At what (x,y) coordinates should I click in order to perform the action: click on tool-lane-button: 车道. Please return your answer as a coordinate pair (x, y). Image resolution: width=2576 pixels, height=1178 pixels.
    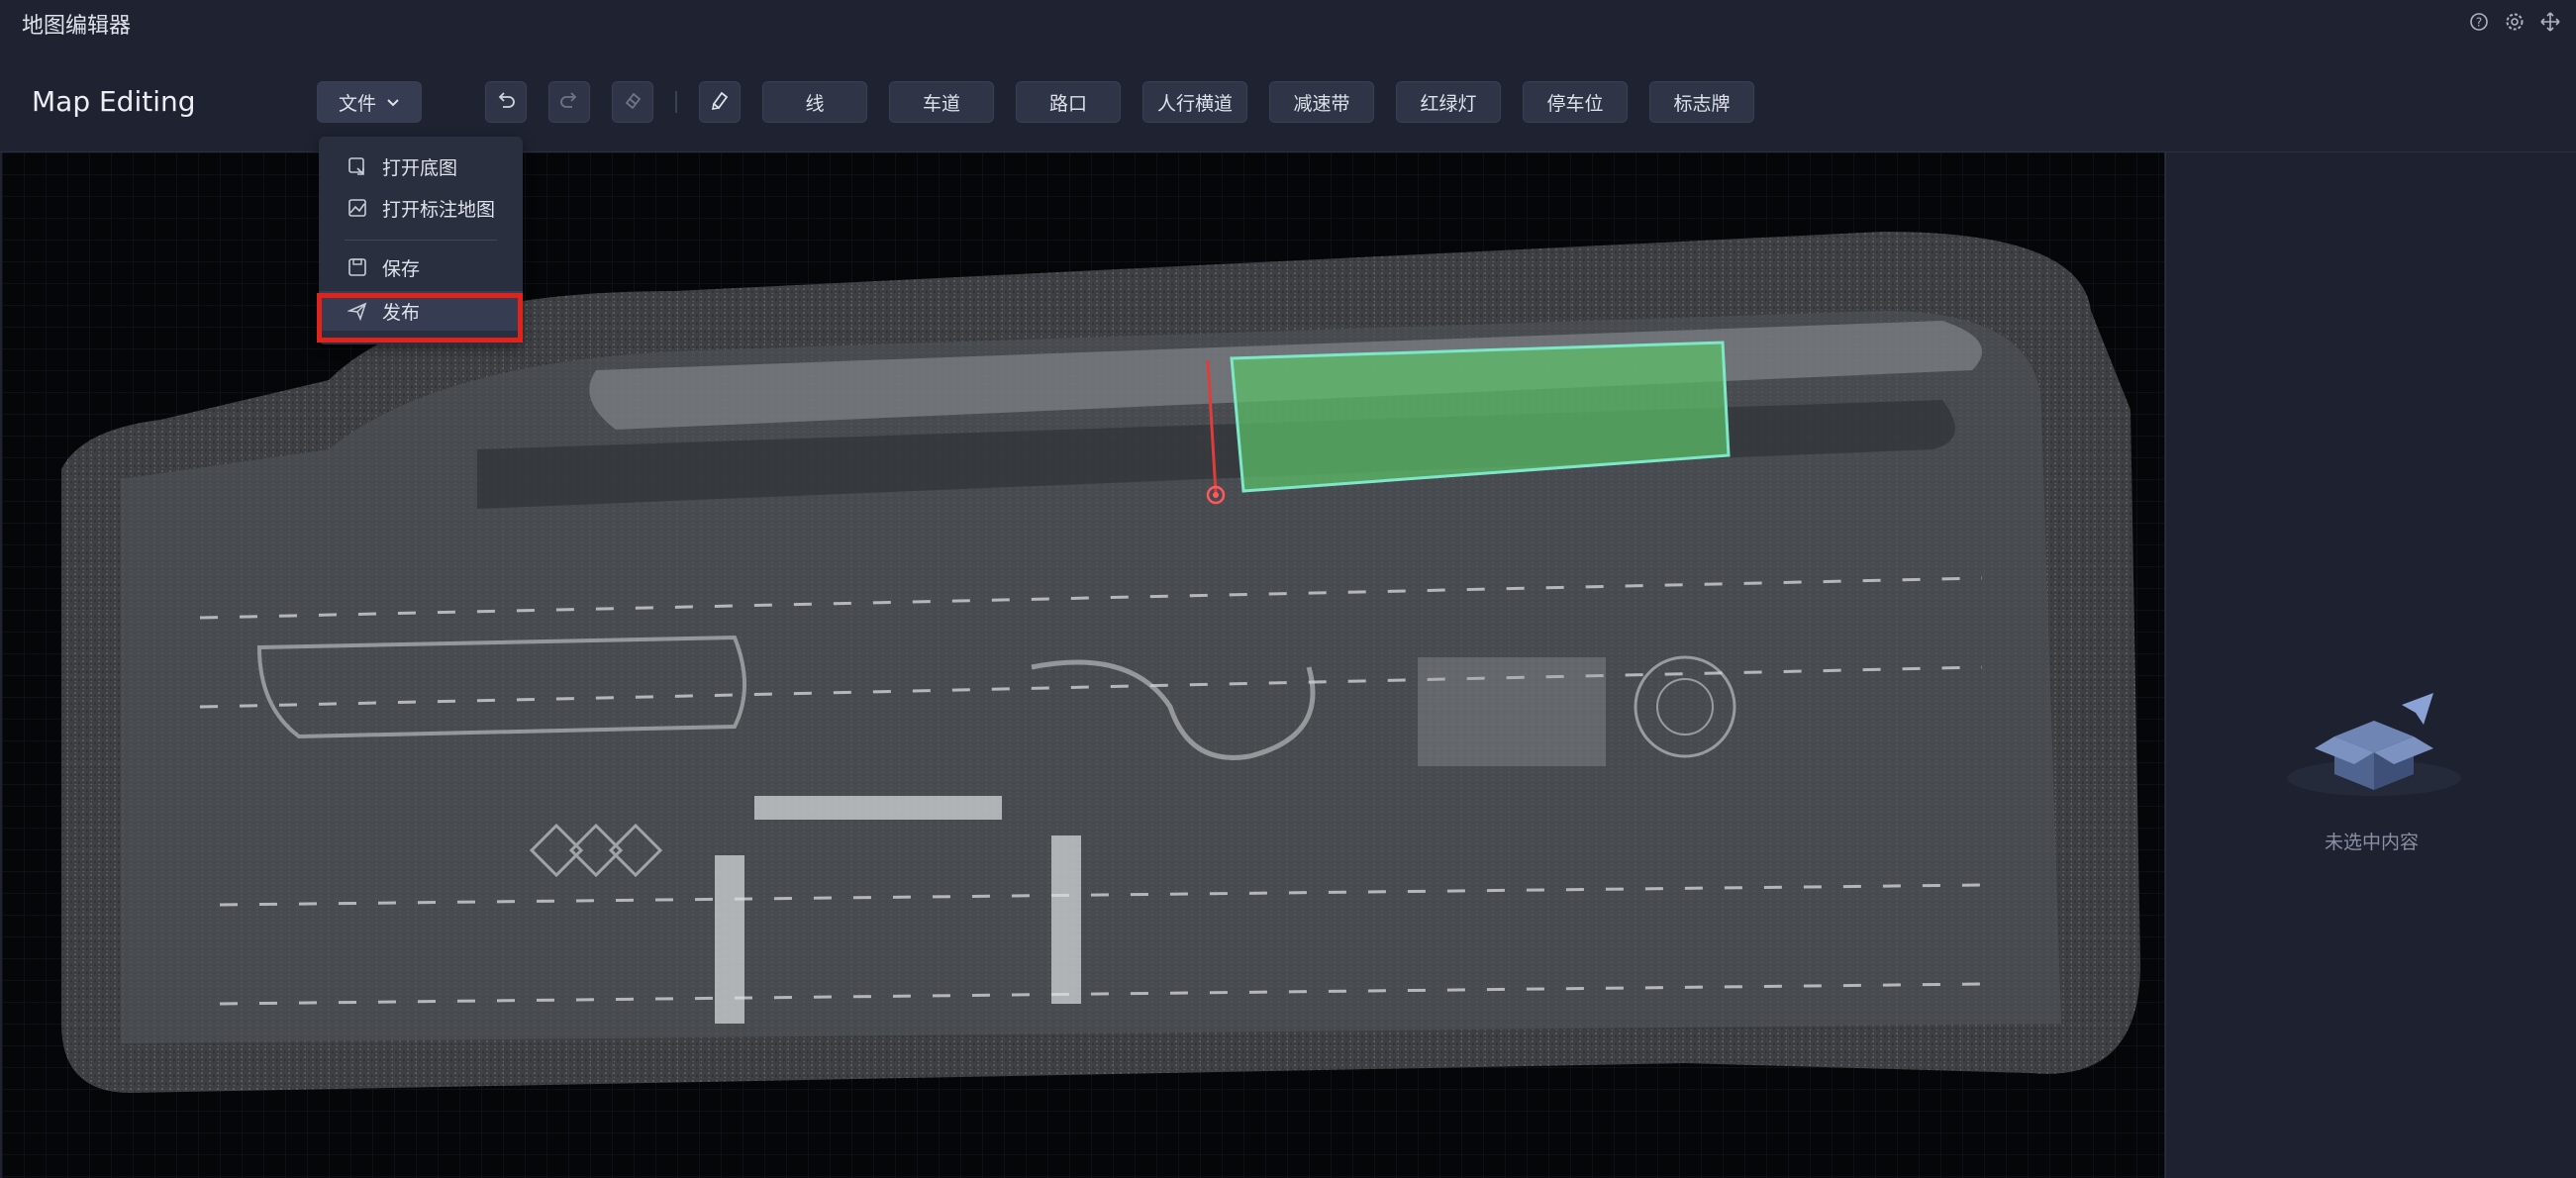
    Looking at the image, I should click on (942, 102).